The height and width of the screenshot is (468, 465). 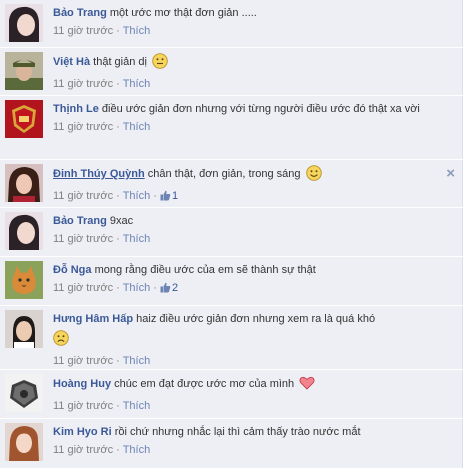 I want to click on comment-author: Đinh Thúy Quỳnh, so click(x=99, y=174).